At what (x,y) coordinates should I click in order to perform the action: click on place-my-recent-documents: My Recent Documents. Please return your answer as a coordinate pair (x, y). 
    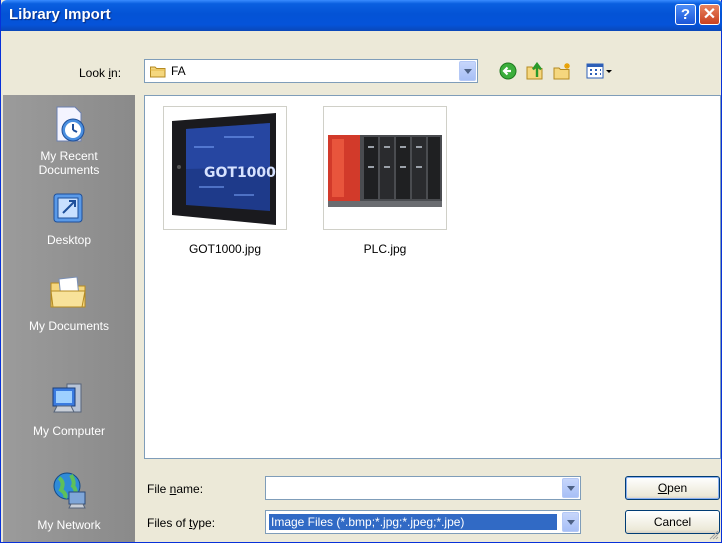
    Looking at the image, I should click on (69, 141).